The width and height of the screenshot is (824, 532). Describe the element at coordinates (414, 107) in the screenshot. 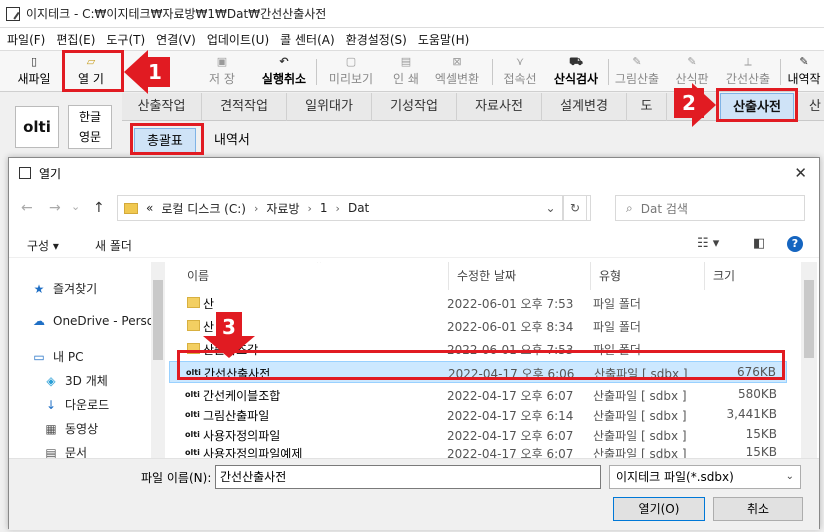

I see `tab-progress-work: 기성작업` at that location.